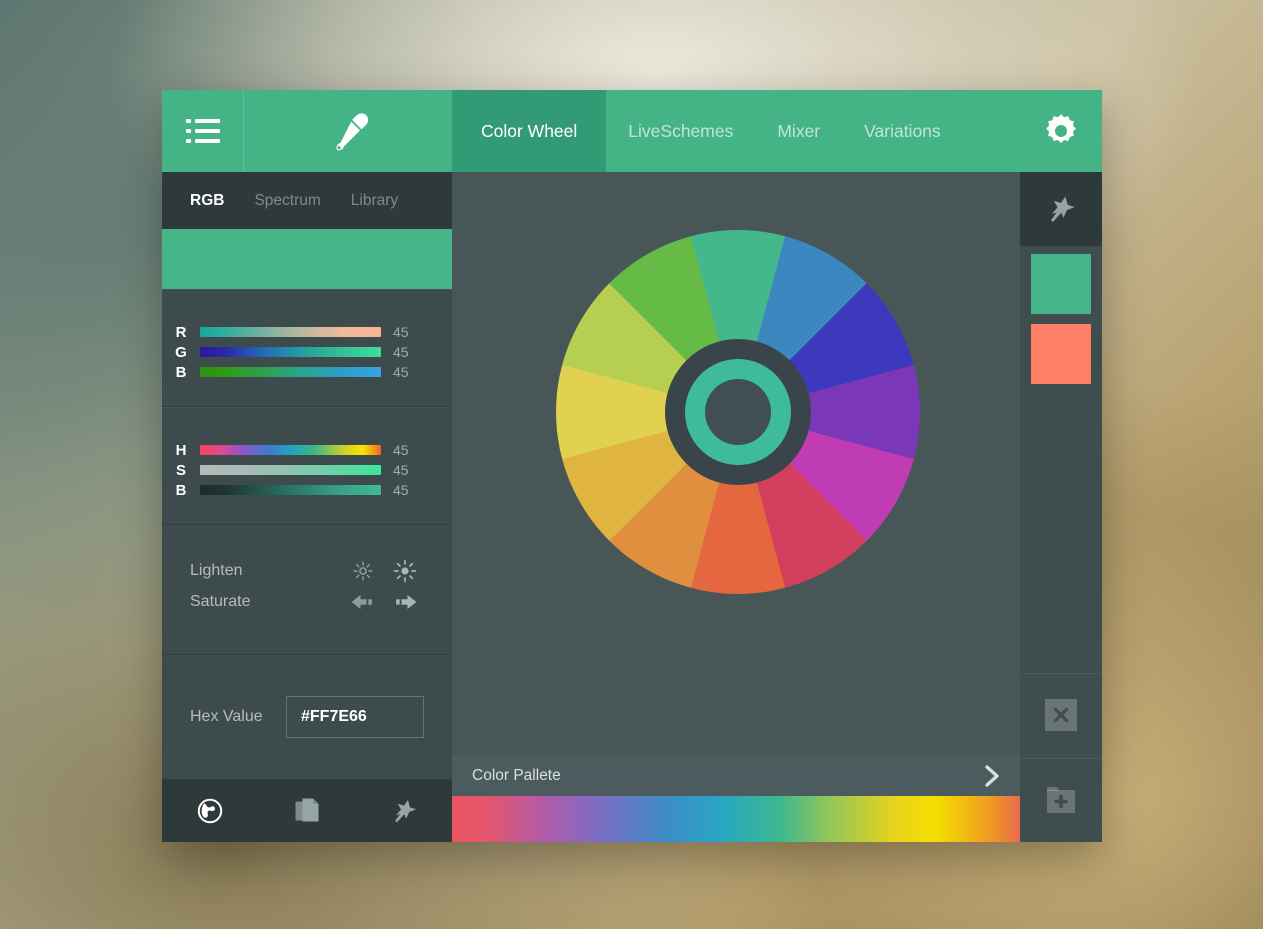 The width and height of the screenshot is (1263, 929). What do you see at coordinates (516, 775) in the screenshot?
I see `color-palette-title: Color Pallete` at bounding box center [516, 775].